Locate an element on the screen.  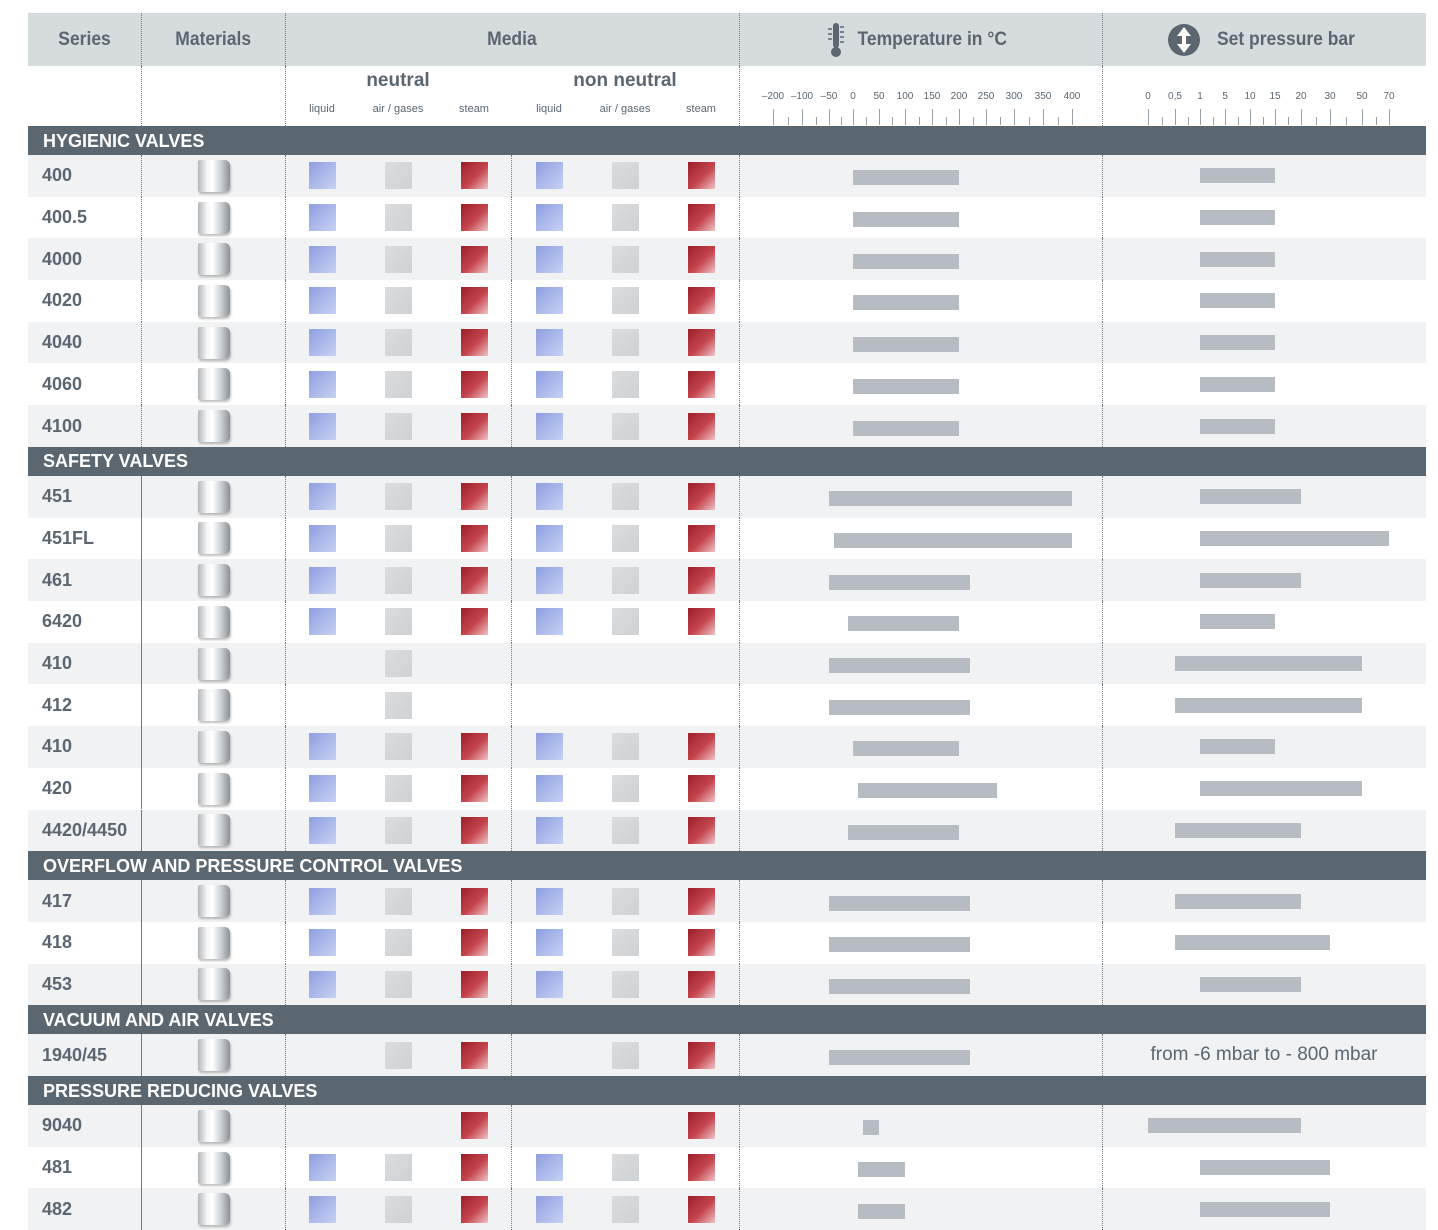
table-row: 4040 is located at coordinates (727, 342).